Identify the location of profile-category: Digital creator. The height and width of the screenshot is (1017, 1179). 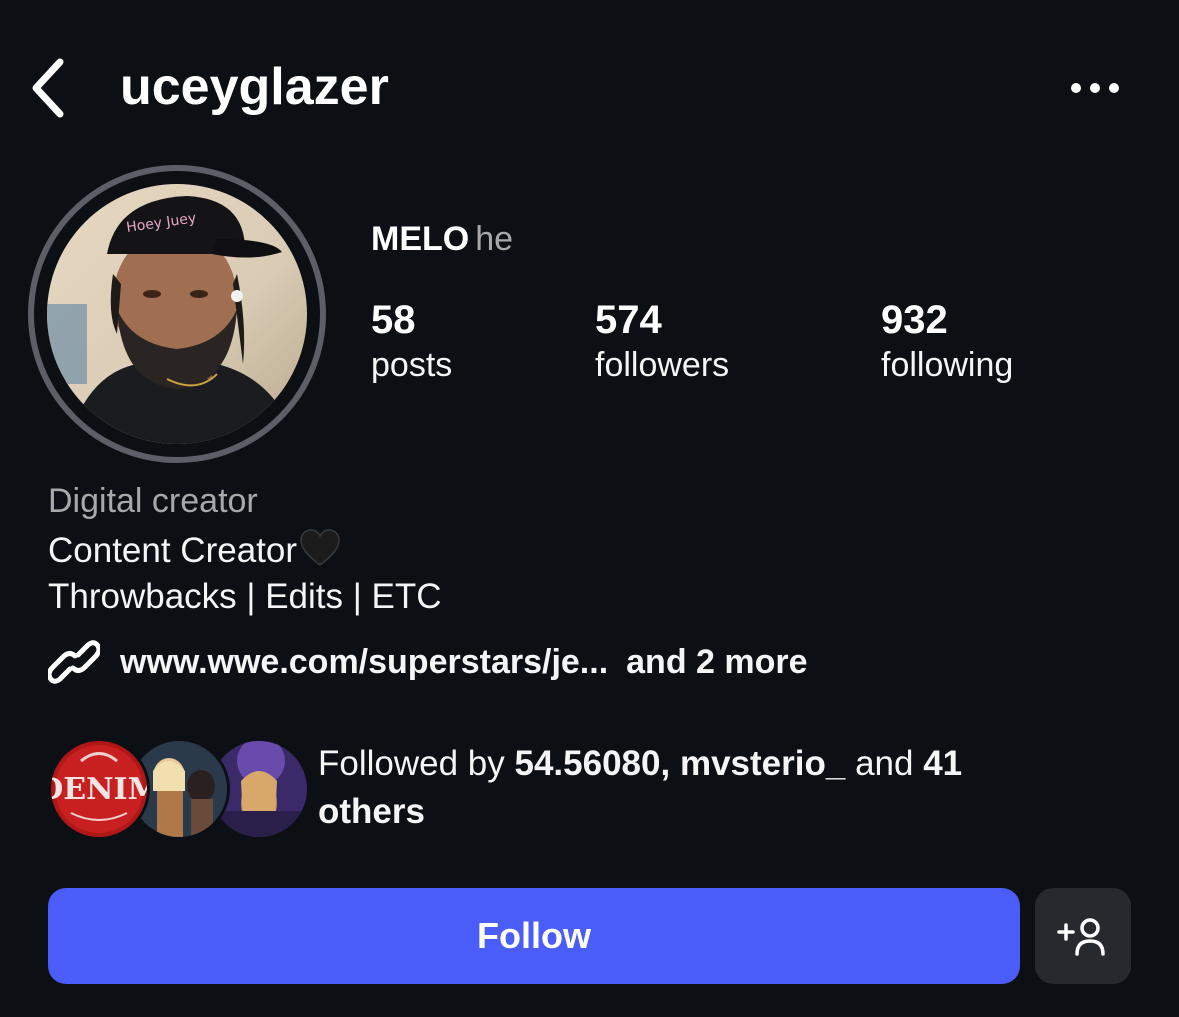
(153, 501).